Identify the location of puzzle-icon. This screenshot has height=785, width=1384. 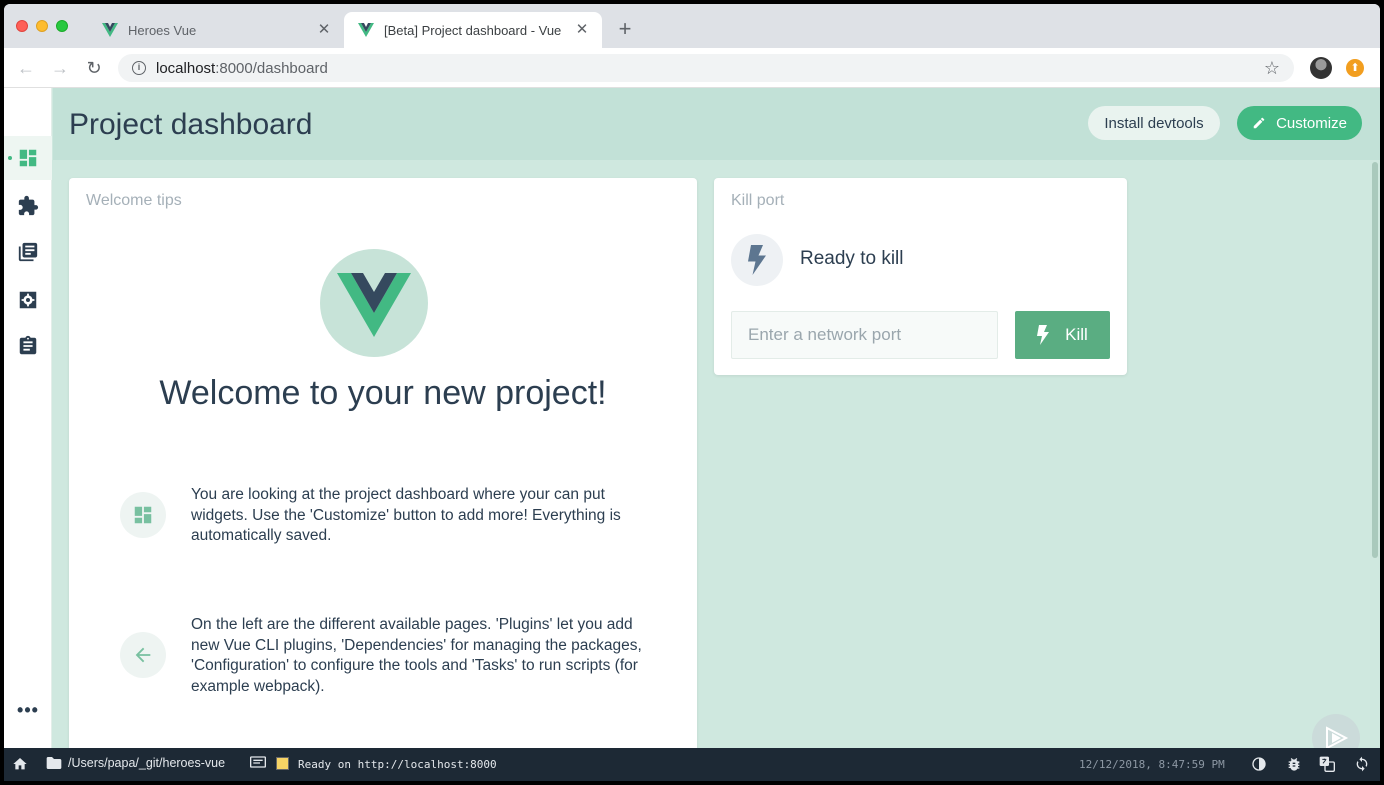
(28, 205).